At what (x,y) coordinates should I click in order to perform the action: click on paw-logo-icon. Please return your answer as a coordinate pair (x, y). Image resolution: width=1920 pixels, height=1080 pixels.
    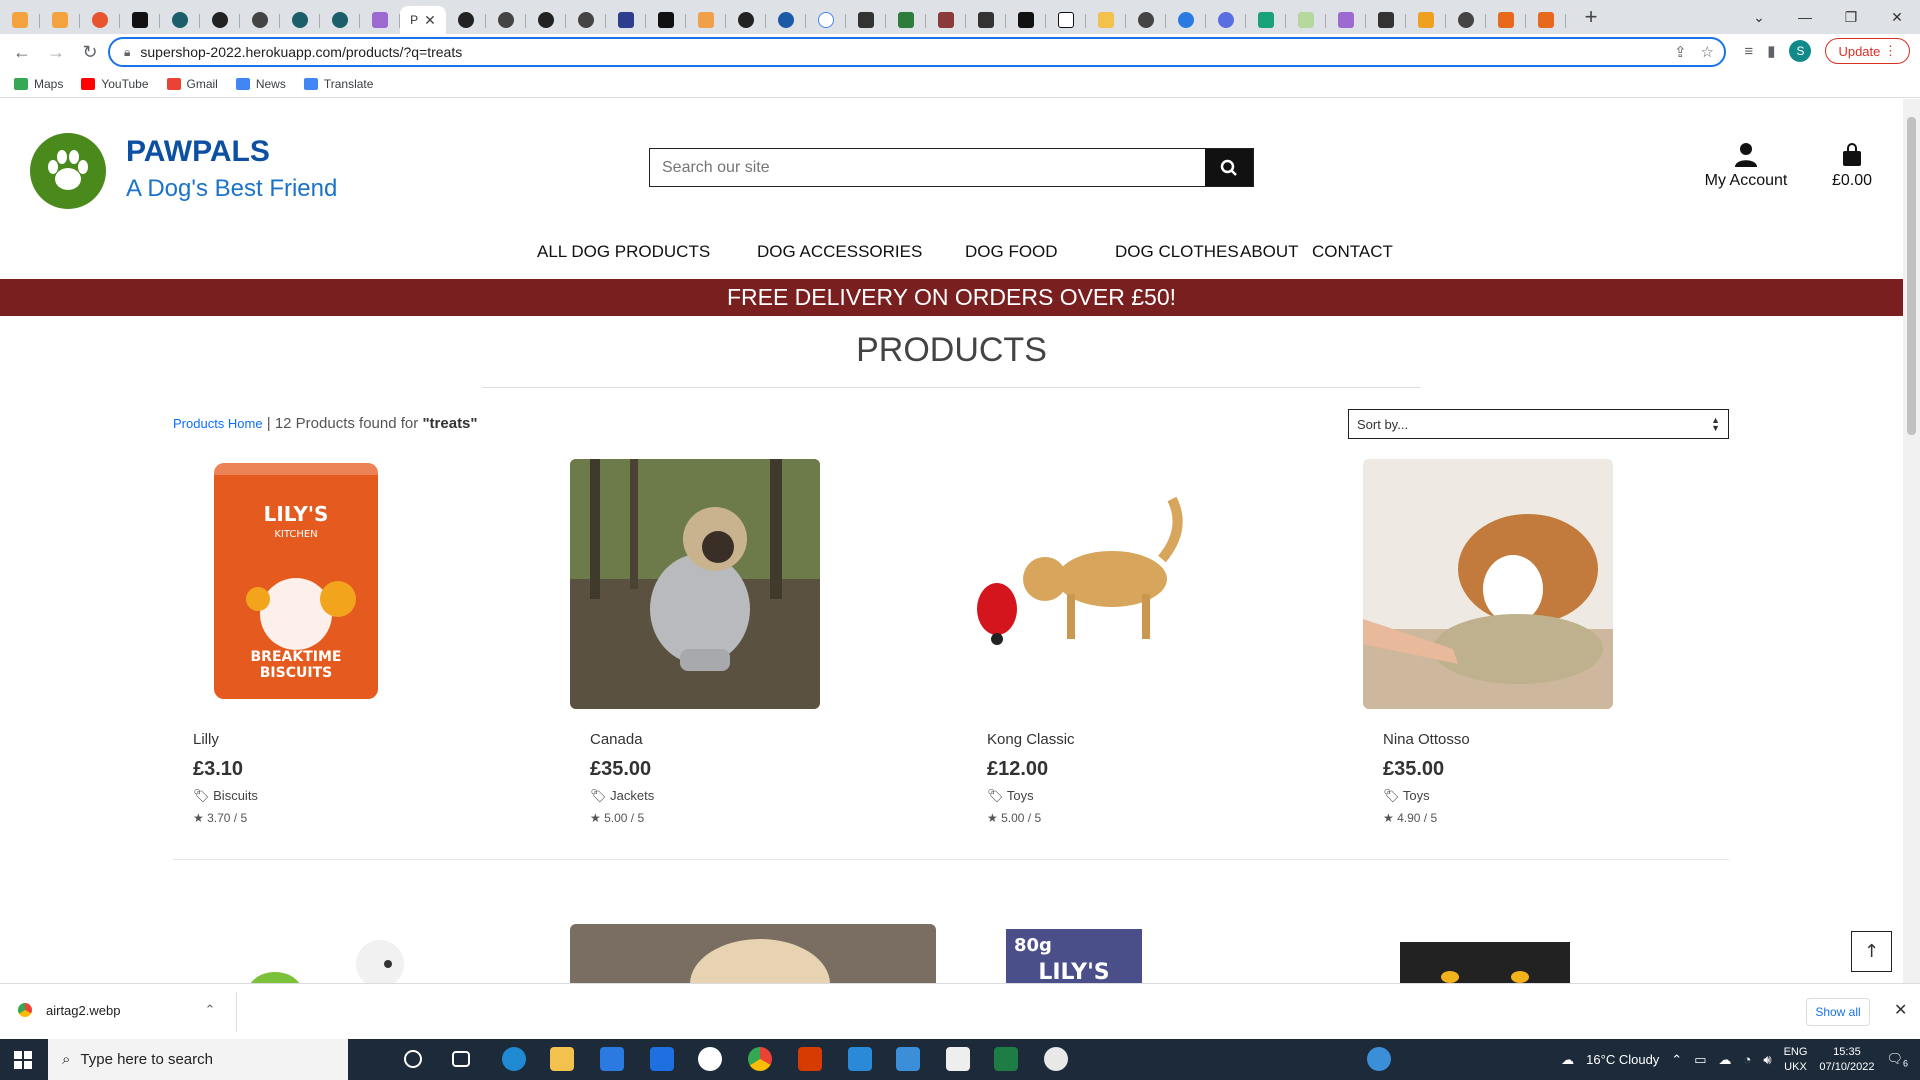
    Looking at the image, I should click on (68, 171).